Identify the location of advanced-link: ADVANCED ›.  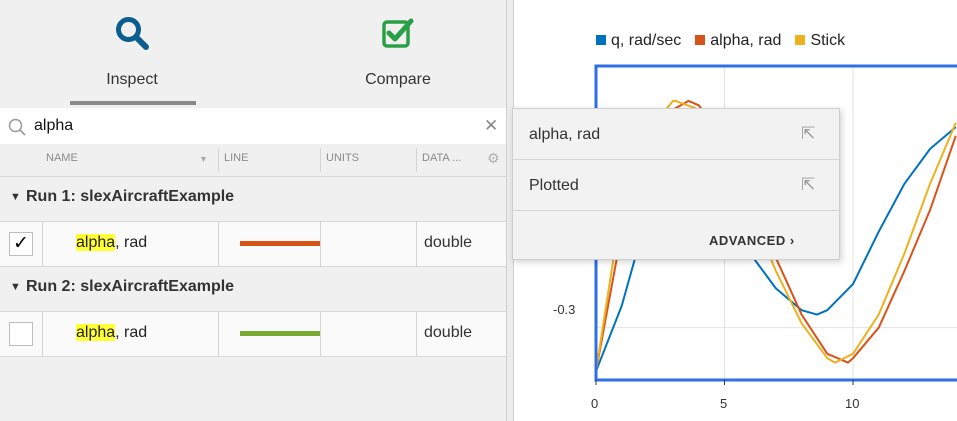
(752, 240).